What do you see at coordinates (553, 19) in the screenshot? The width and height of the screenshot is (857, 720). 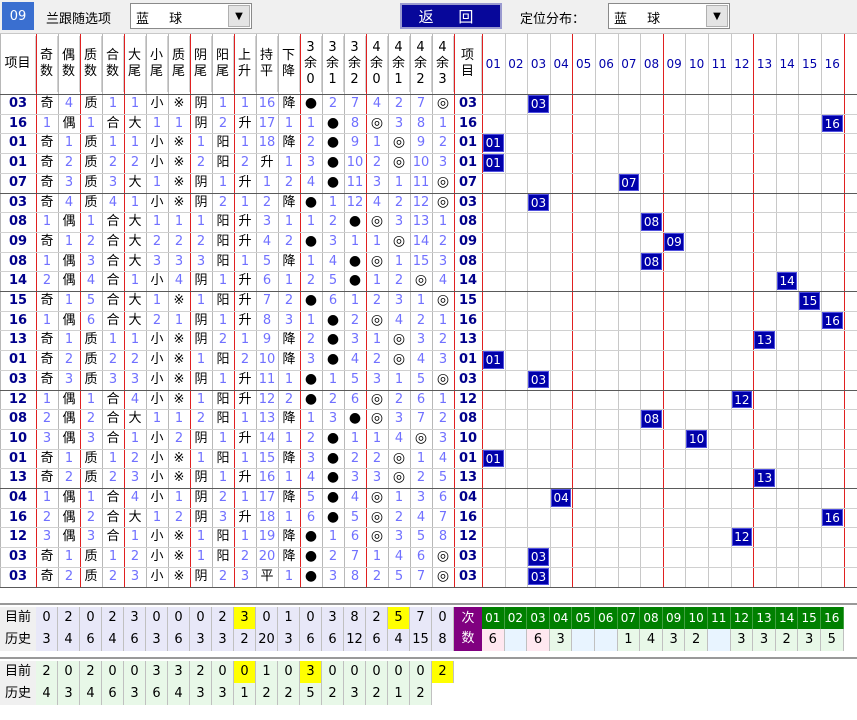 I see `distribution-label: 定位分布：` at bounding box center [553, 19].